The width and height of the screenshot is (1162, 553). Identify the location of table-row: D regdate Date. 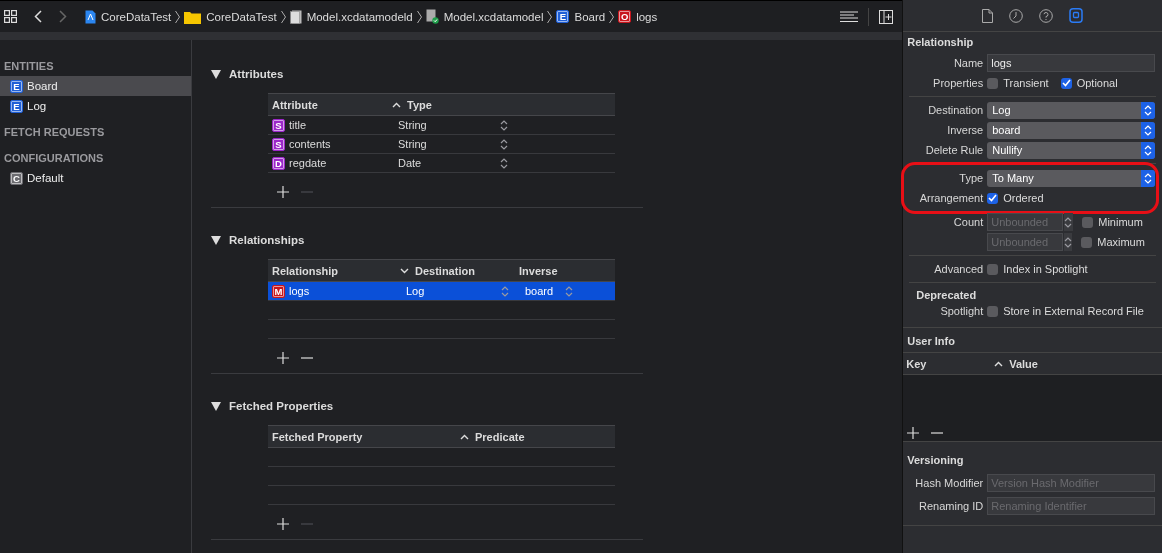
(441, 163).